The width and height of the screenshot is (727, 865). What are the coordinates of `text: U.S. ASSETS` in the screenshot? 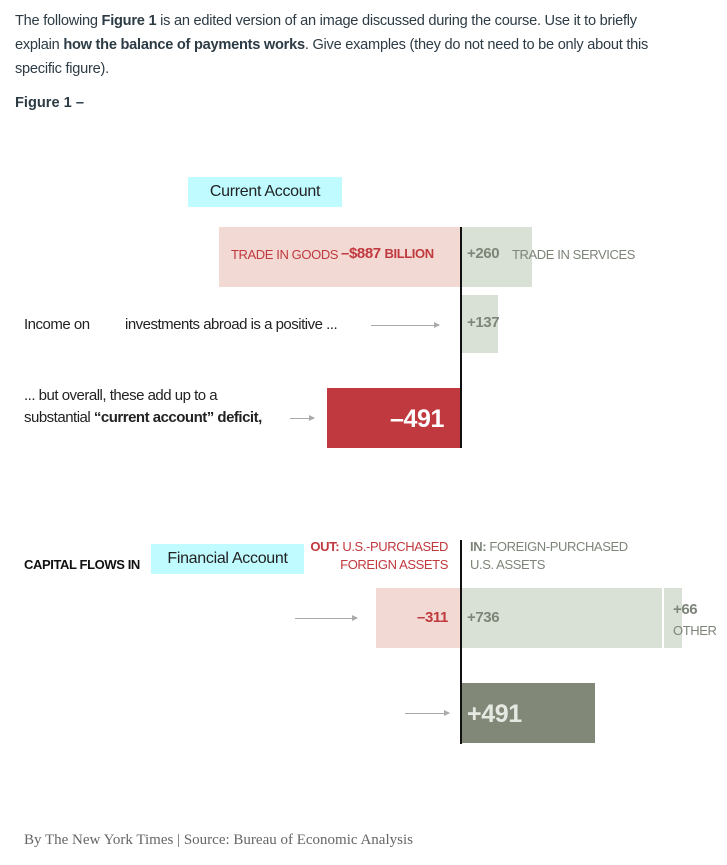 It's located at (508, 564).